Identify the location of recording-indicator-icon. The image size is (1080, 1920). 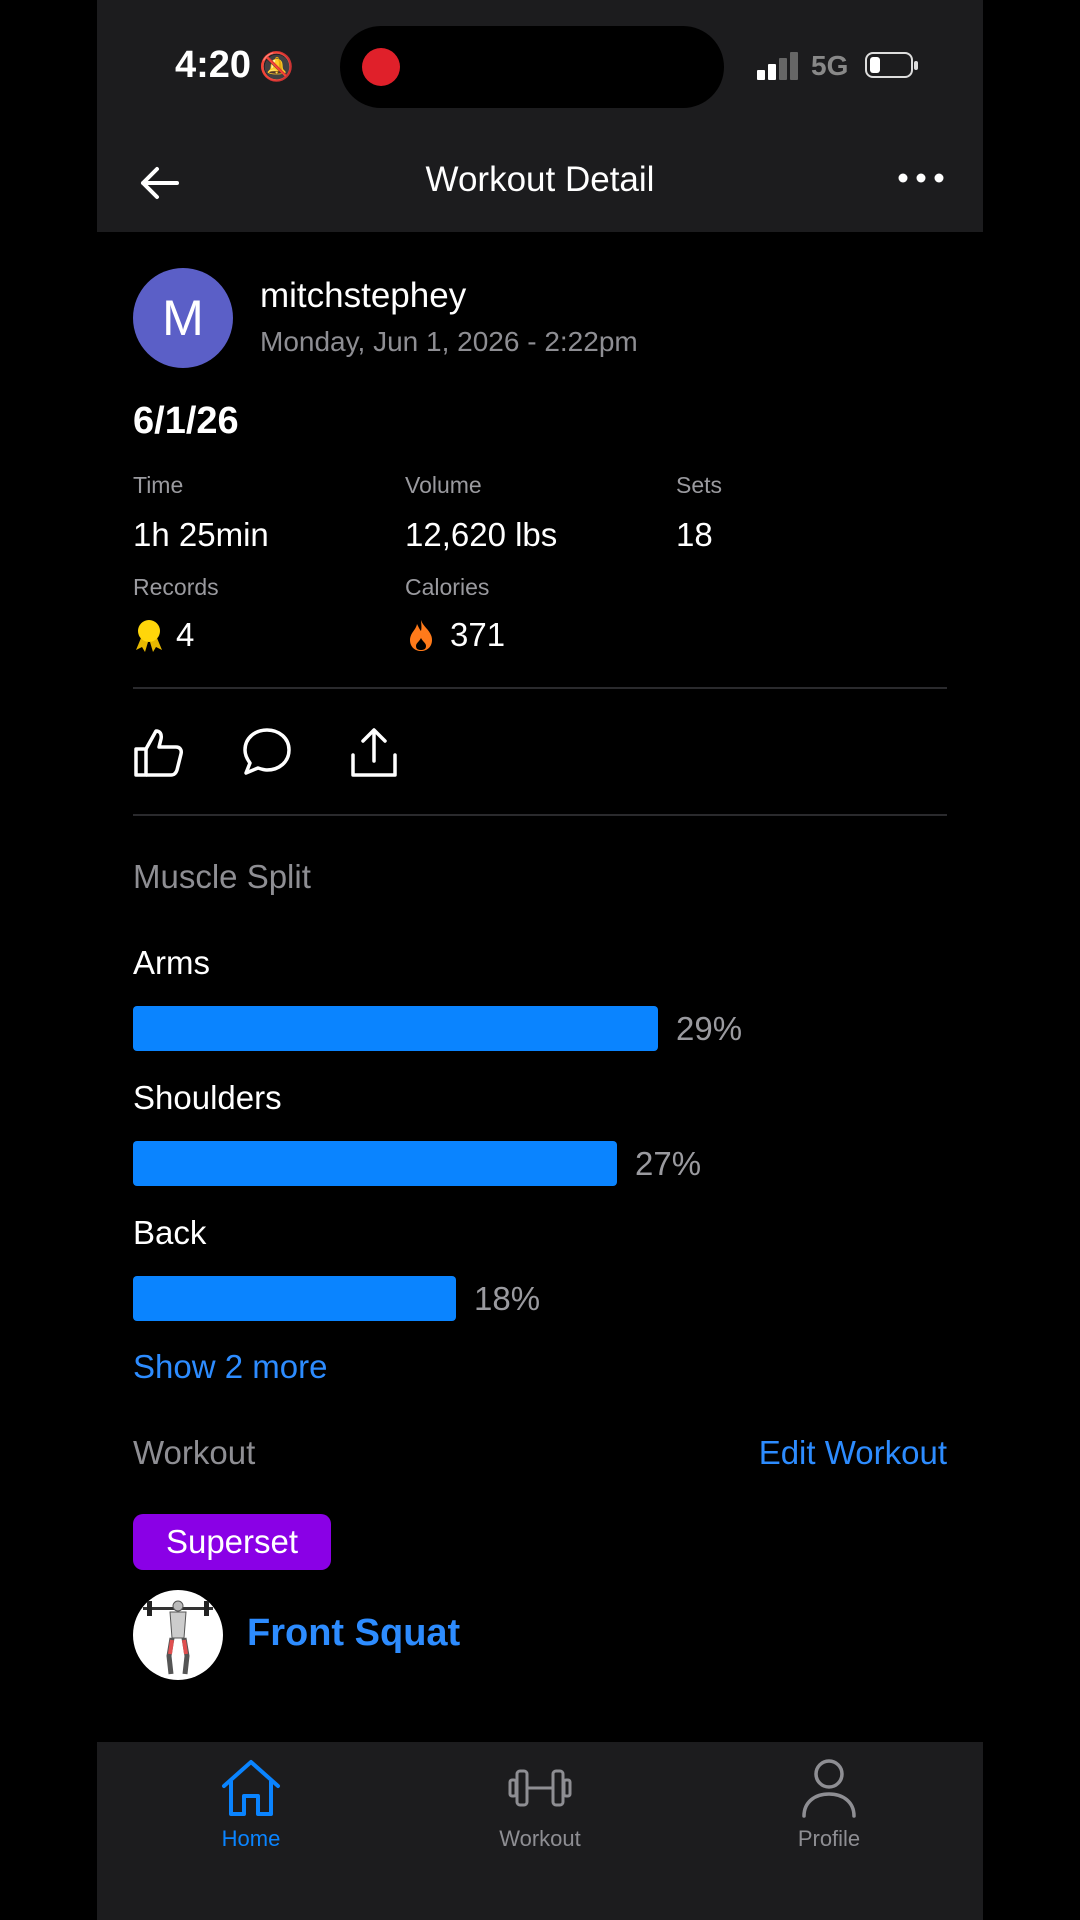
(381, 67).